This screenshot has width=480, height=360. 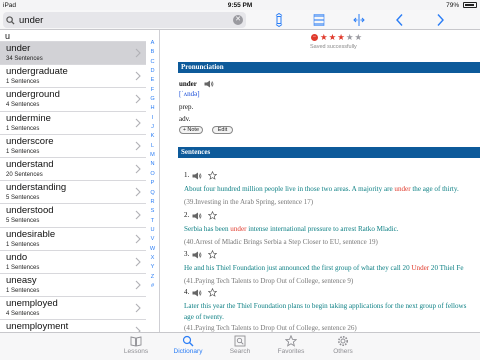 I want to click on alphabet-index-letter: S, so click(x=152, y=211).